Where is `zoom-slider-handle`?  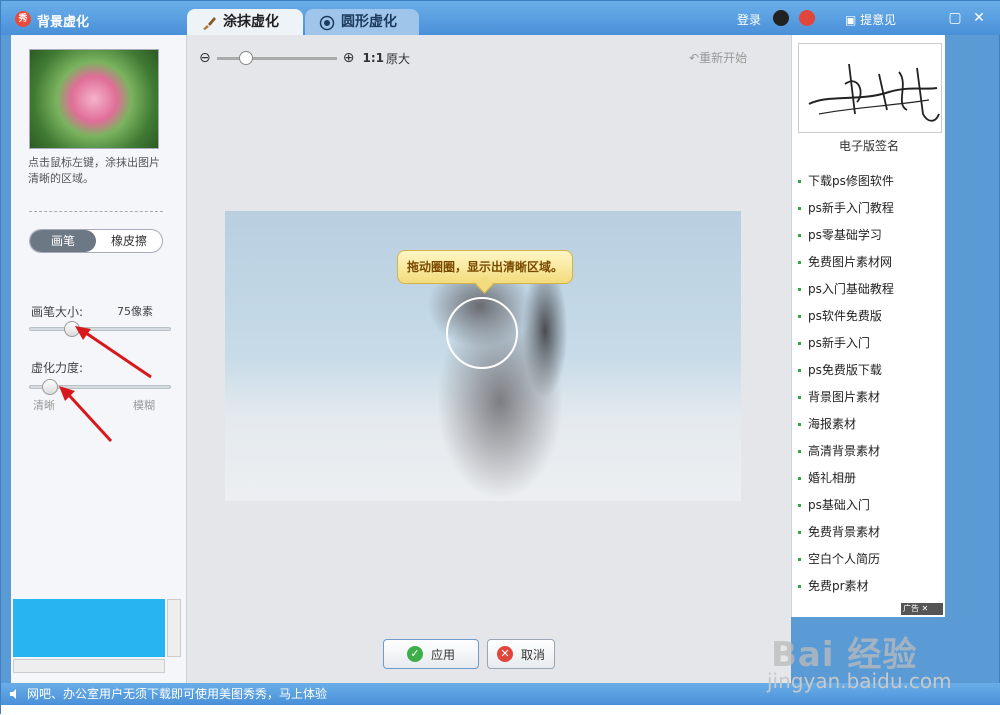
zoom-slider-handle is located at coordinates (245, 57).